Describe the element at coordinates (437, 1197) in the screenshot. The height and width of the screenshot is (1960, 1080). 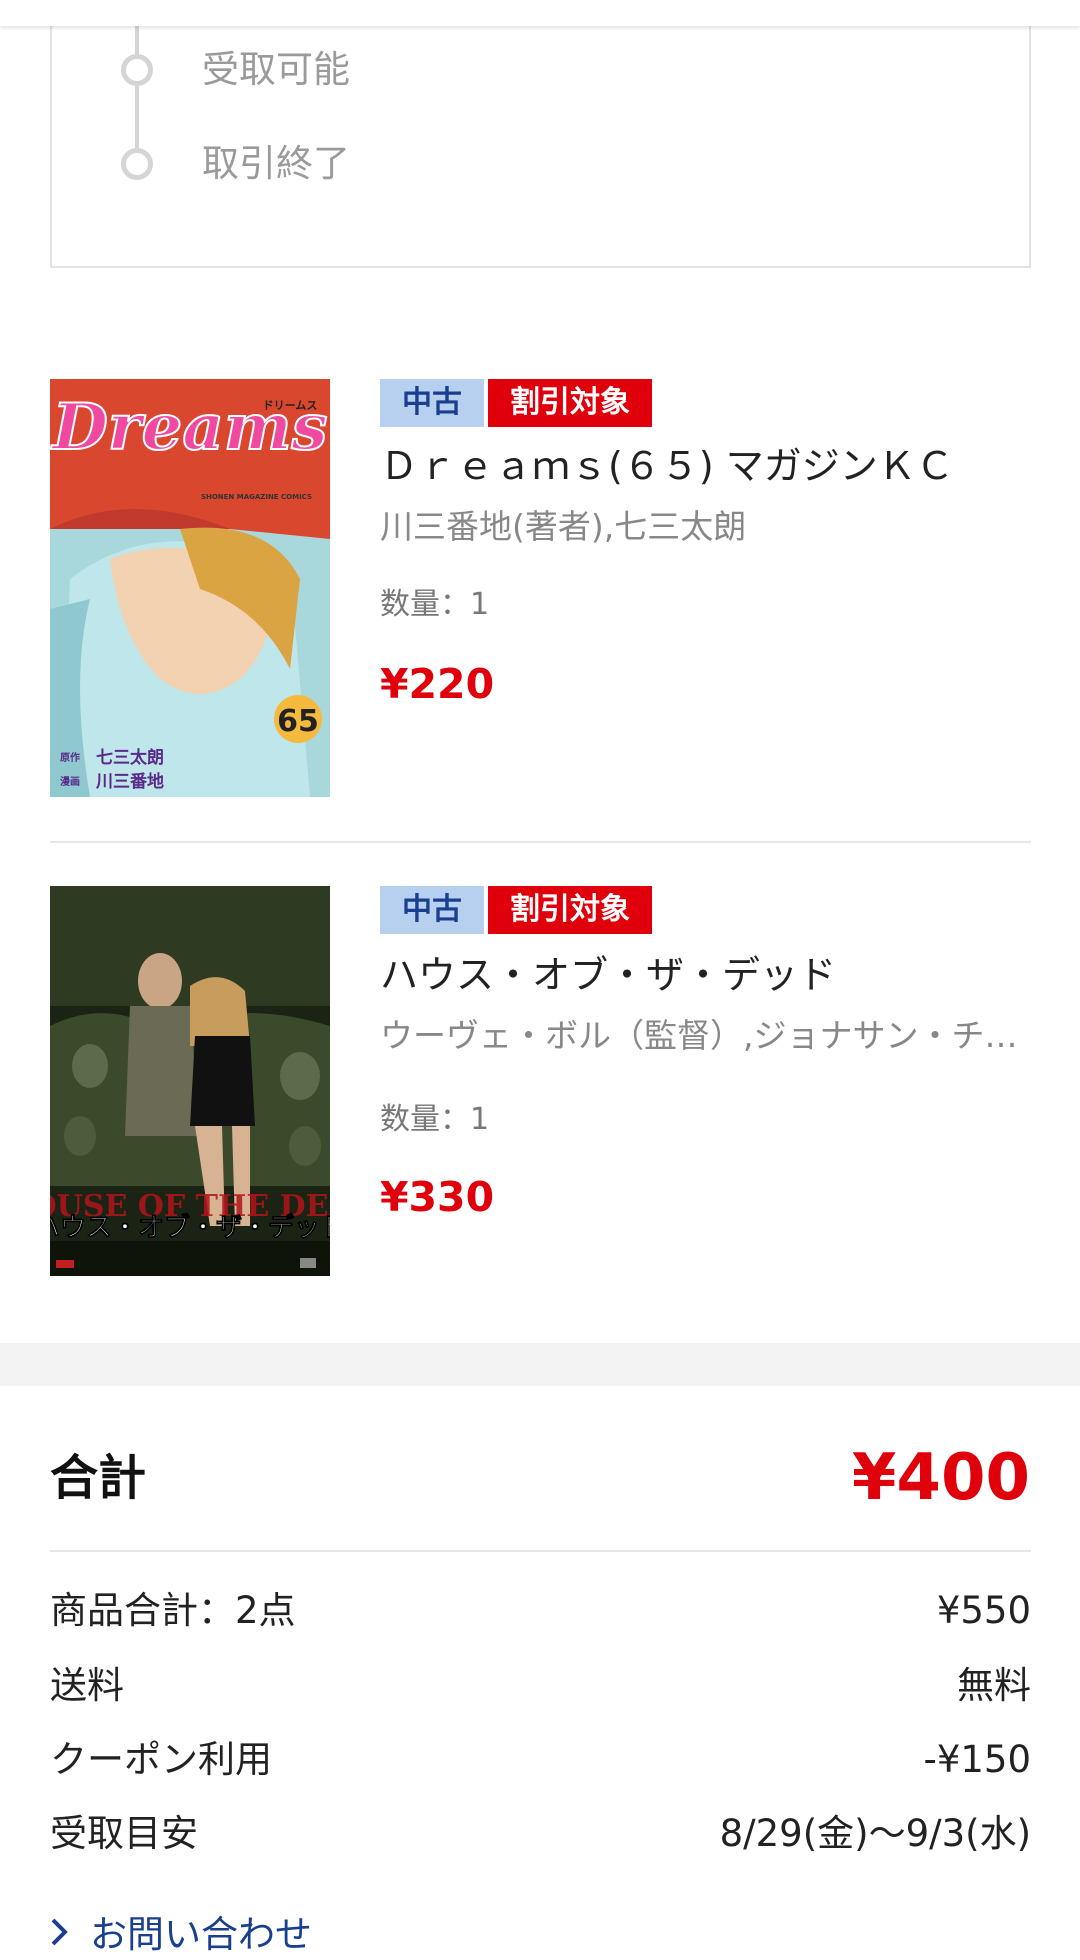
I see `item-price: ¥330` at that location.